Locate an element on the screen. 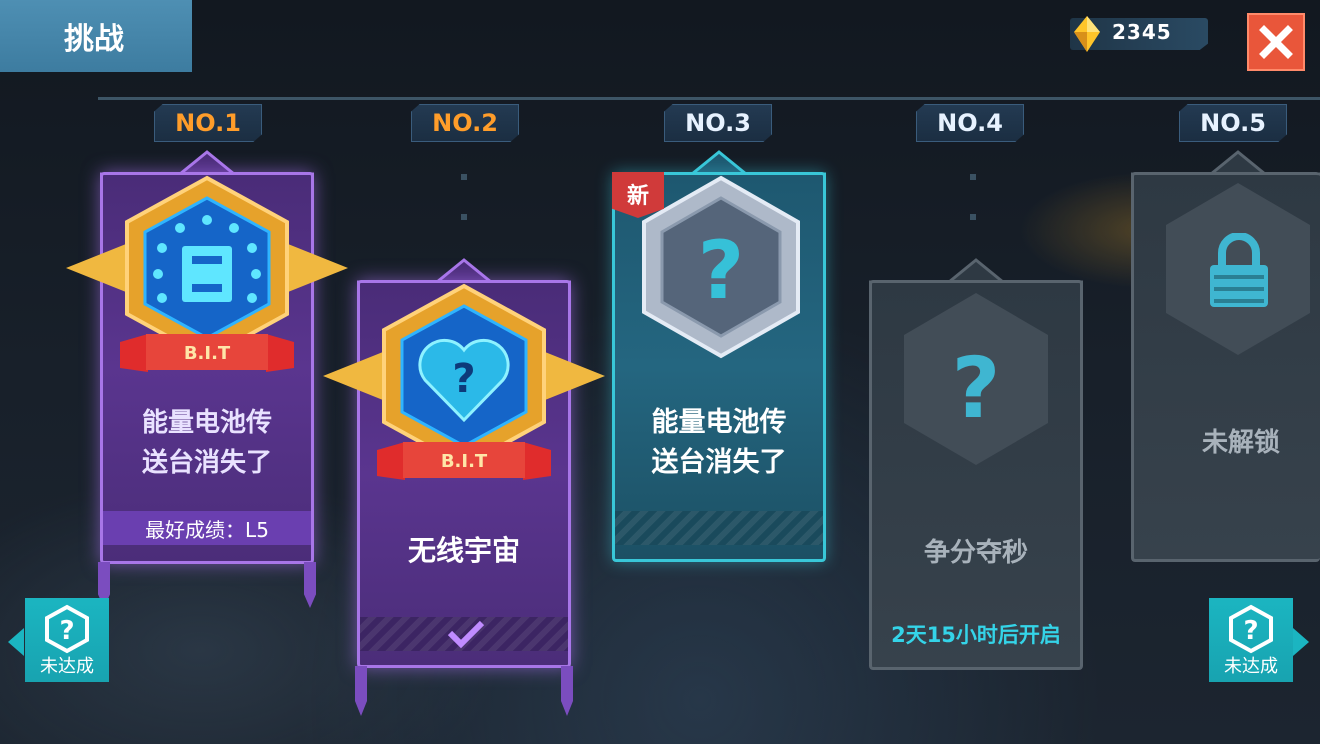 This screenshot has height=744, width=1320. page-title: 挑战 is located at coordinates (94, 39).